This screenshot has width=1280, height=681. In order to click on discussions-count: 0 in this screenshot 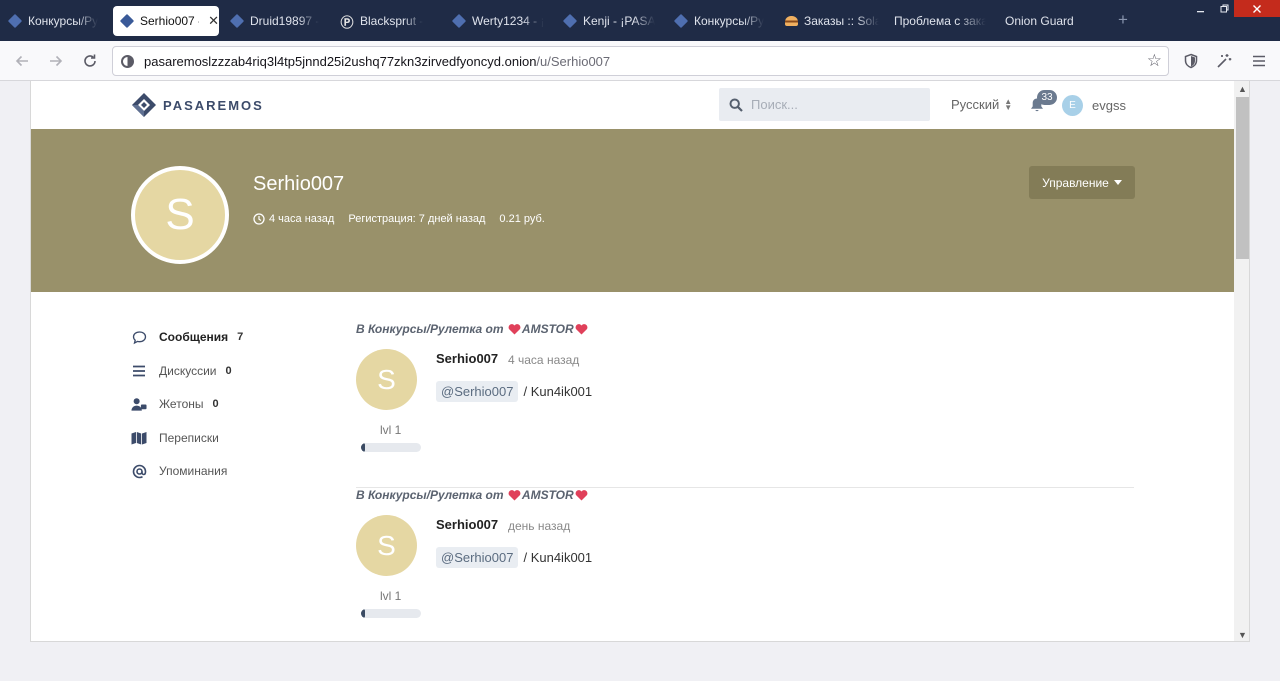, I will do `click(228, 371)`.